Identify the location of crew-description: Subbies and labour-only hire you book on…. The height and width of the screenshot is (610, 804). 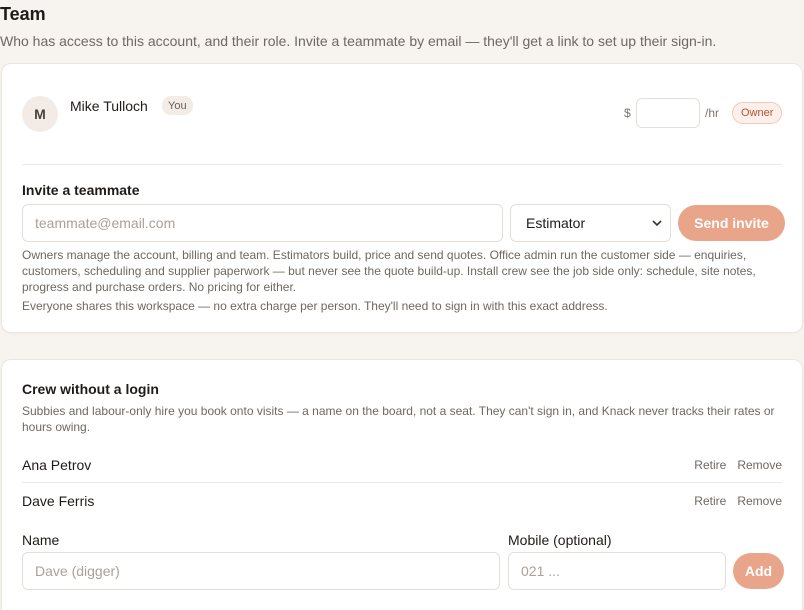
(398, 419).